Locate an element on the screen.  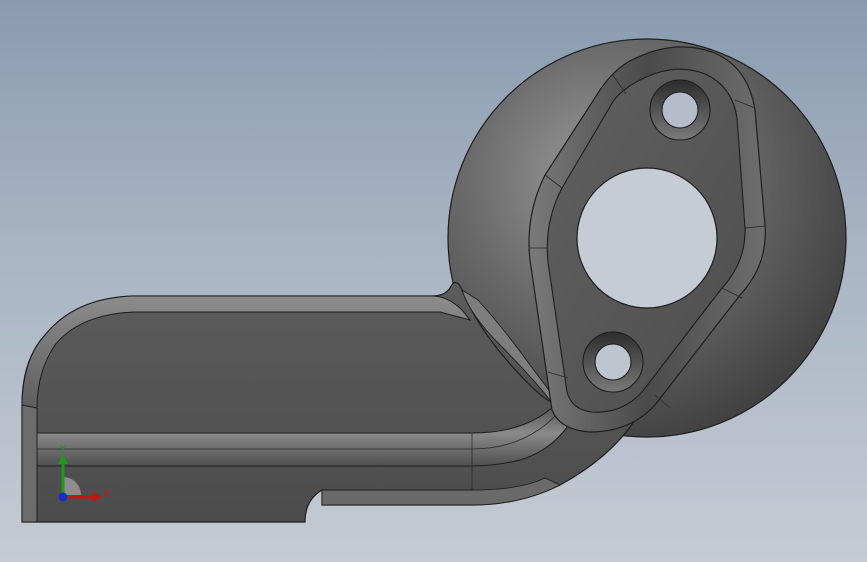
bolt-hole-upper is located at coordinates (680, 110).